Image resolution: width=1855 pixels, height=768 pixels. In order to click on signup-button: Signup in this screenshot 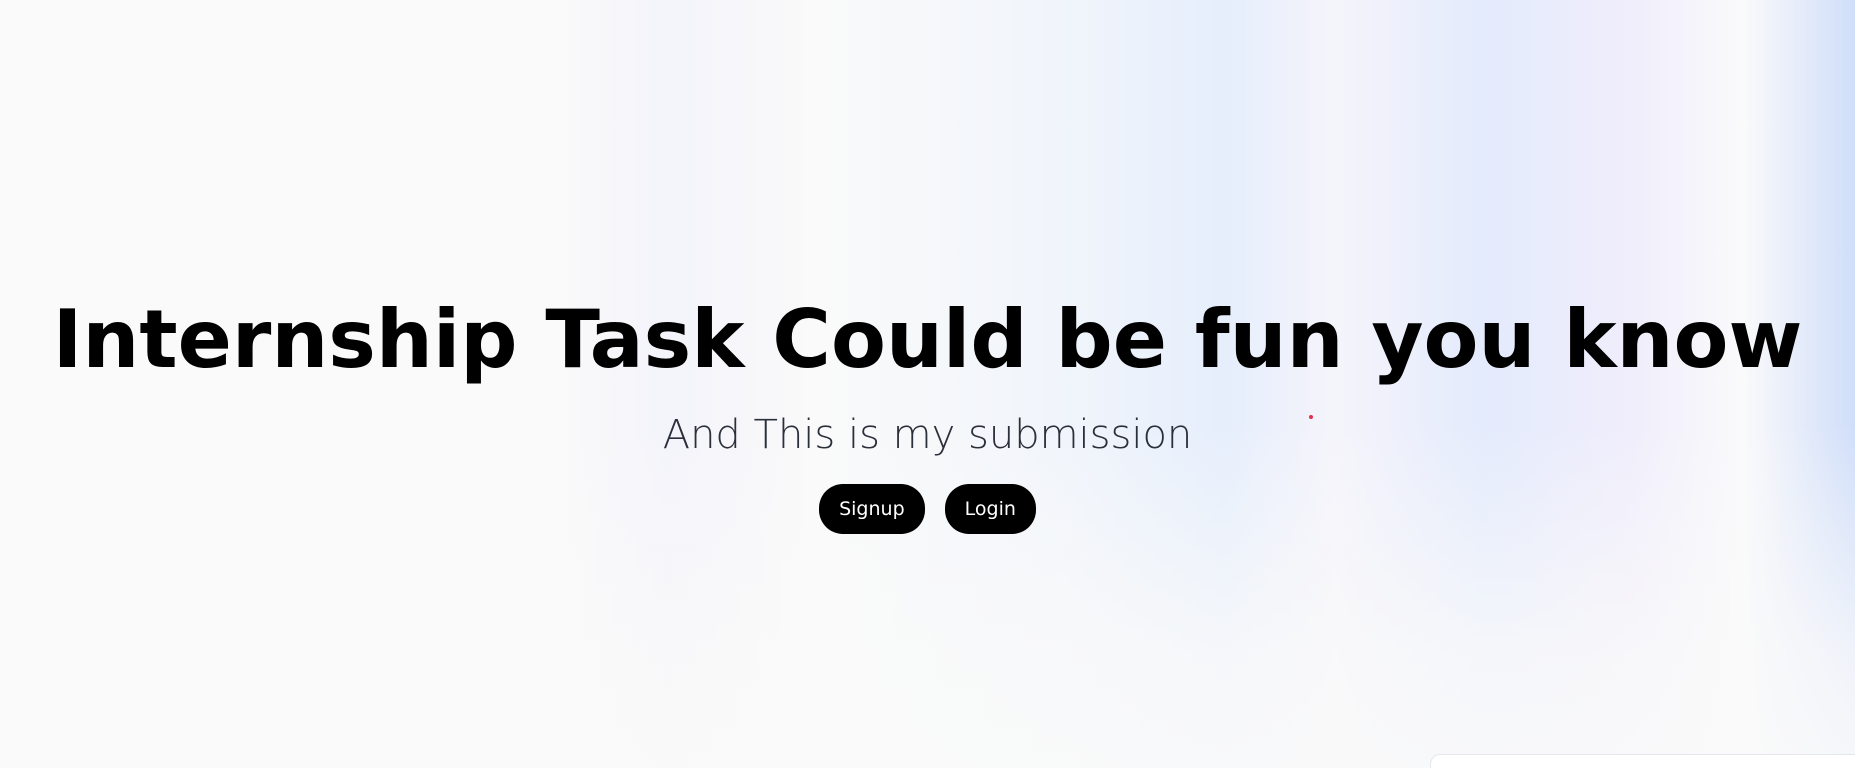, I will do `click(872, 509)`.